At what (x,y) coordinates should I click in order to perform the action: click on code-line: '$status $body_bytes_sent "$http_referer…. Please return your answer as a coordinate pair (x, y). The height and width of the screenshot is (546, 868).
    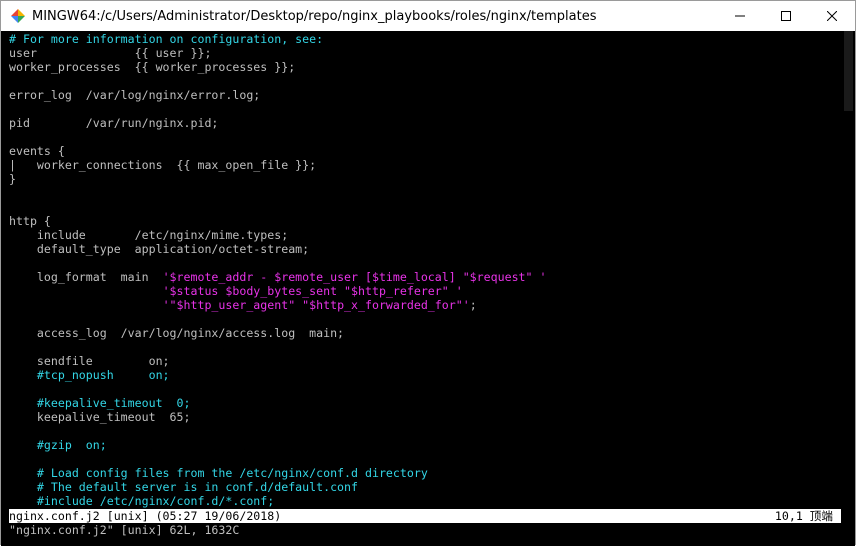
    Looking at the image, I should click on (425, 291).